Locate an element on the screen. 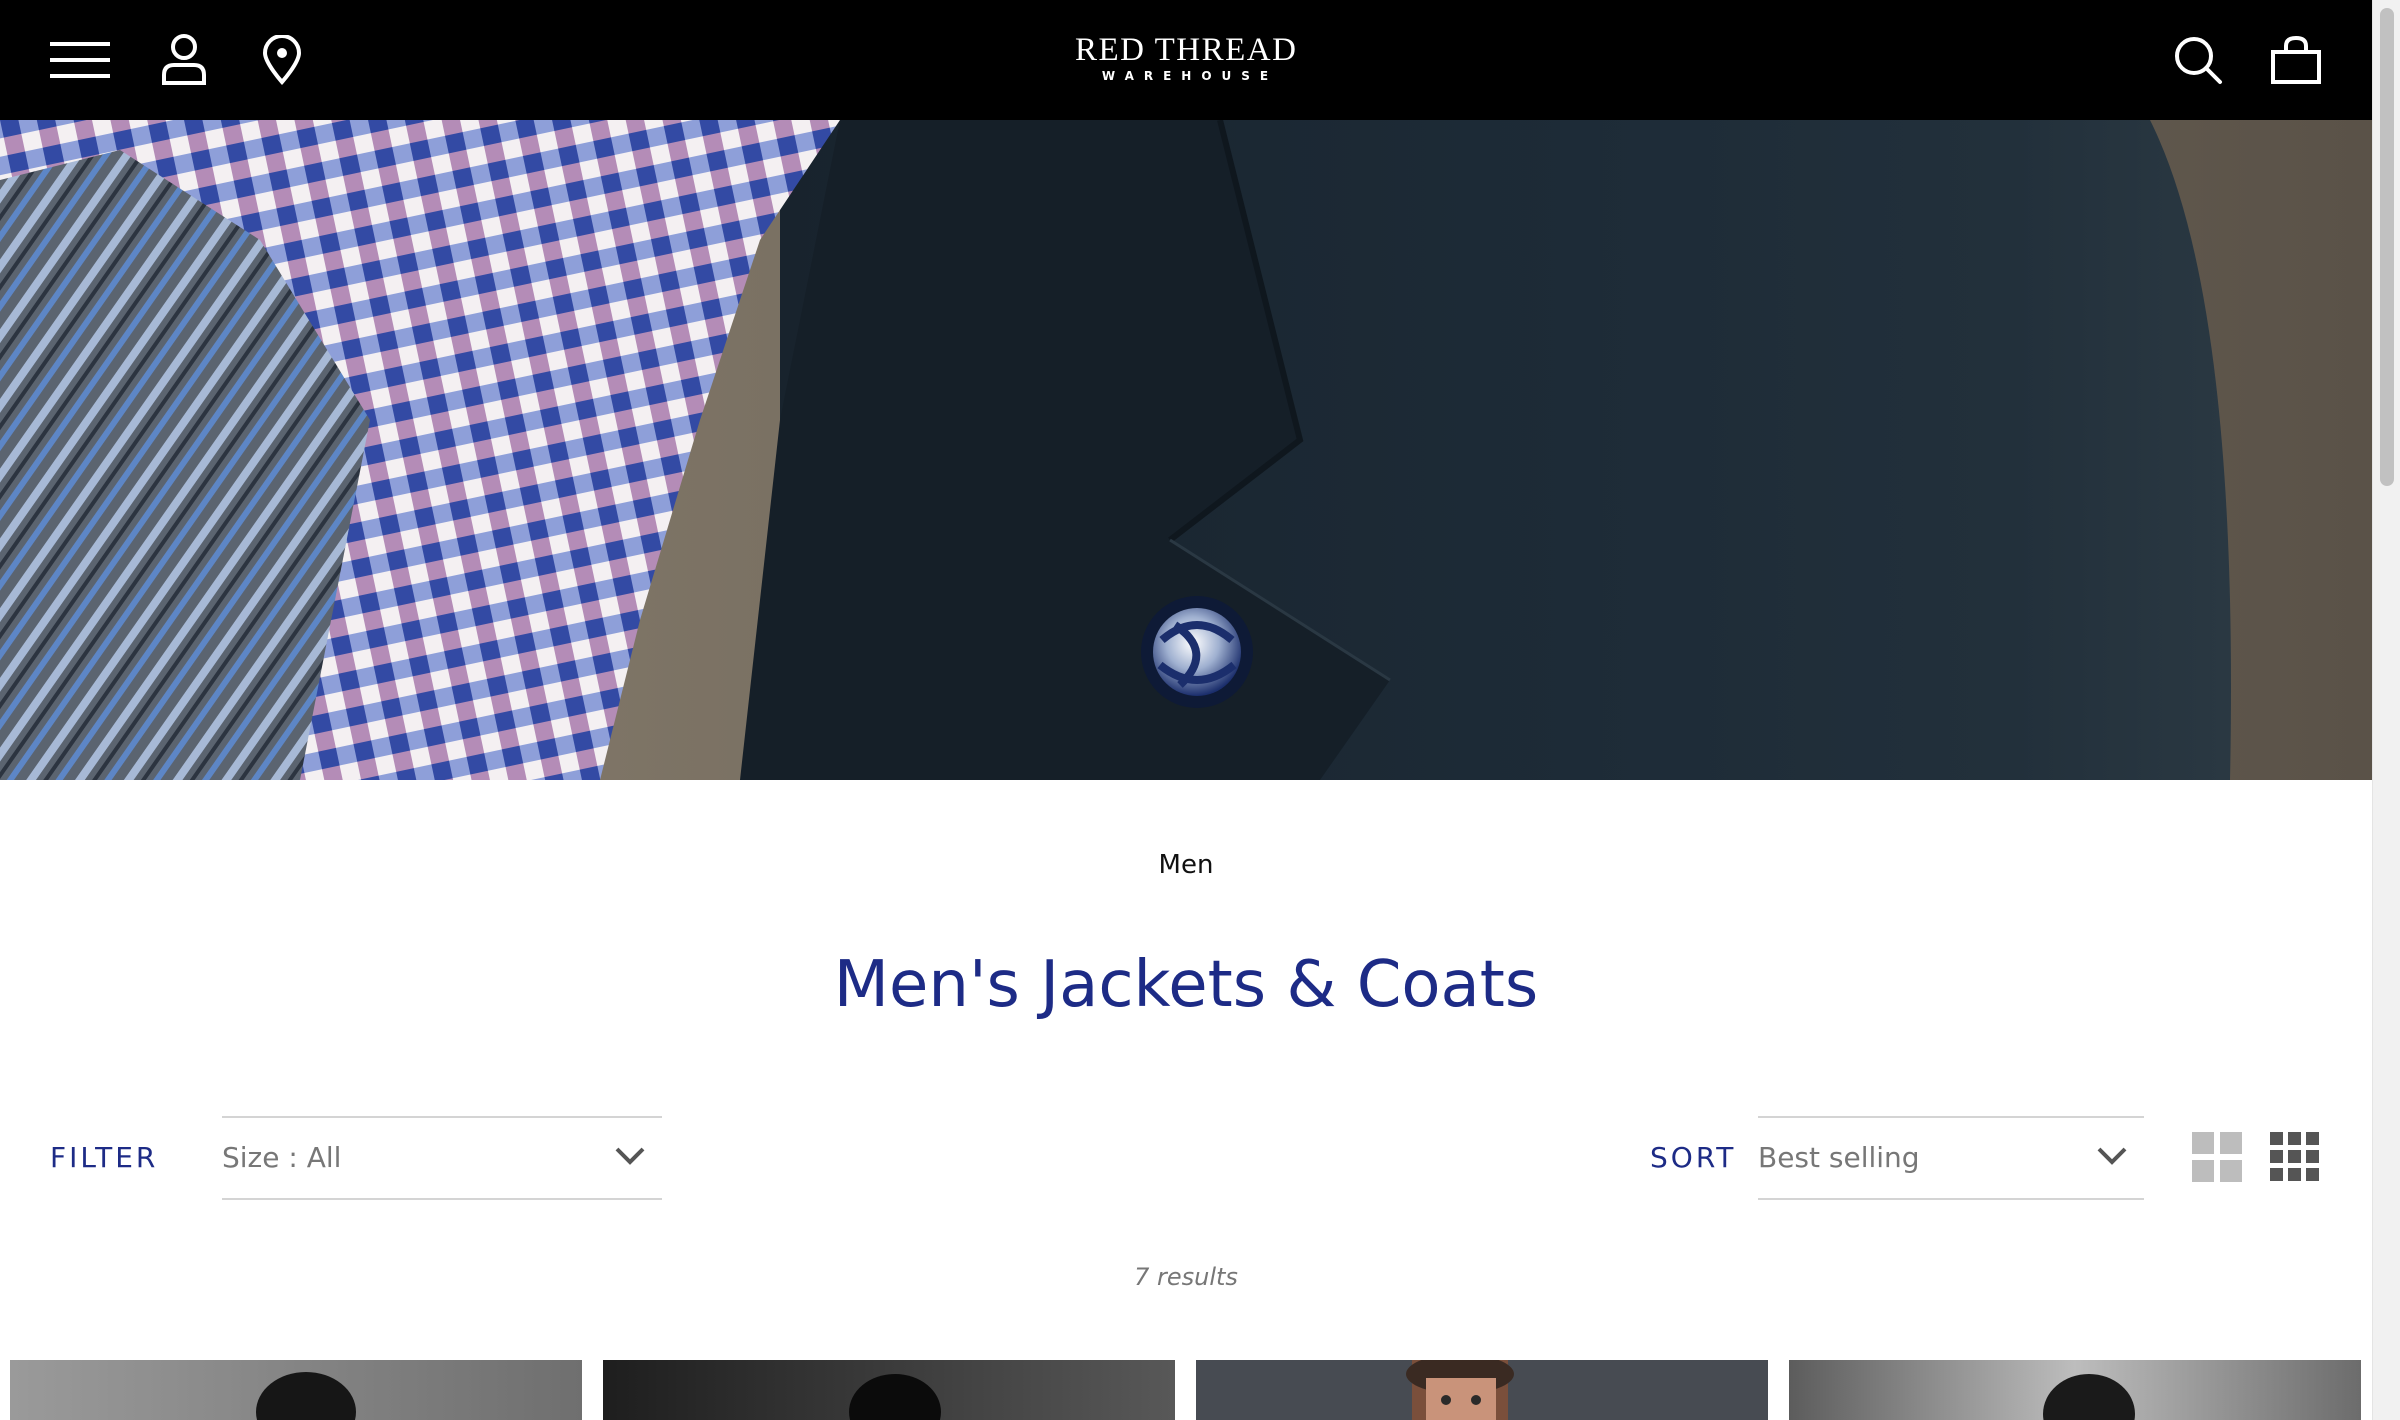 The image size is (2400, 1420). size-filter-select: Size : All is located at coordinates (442, 1158).